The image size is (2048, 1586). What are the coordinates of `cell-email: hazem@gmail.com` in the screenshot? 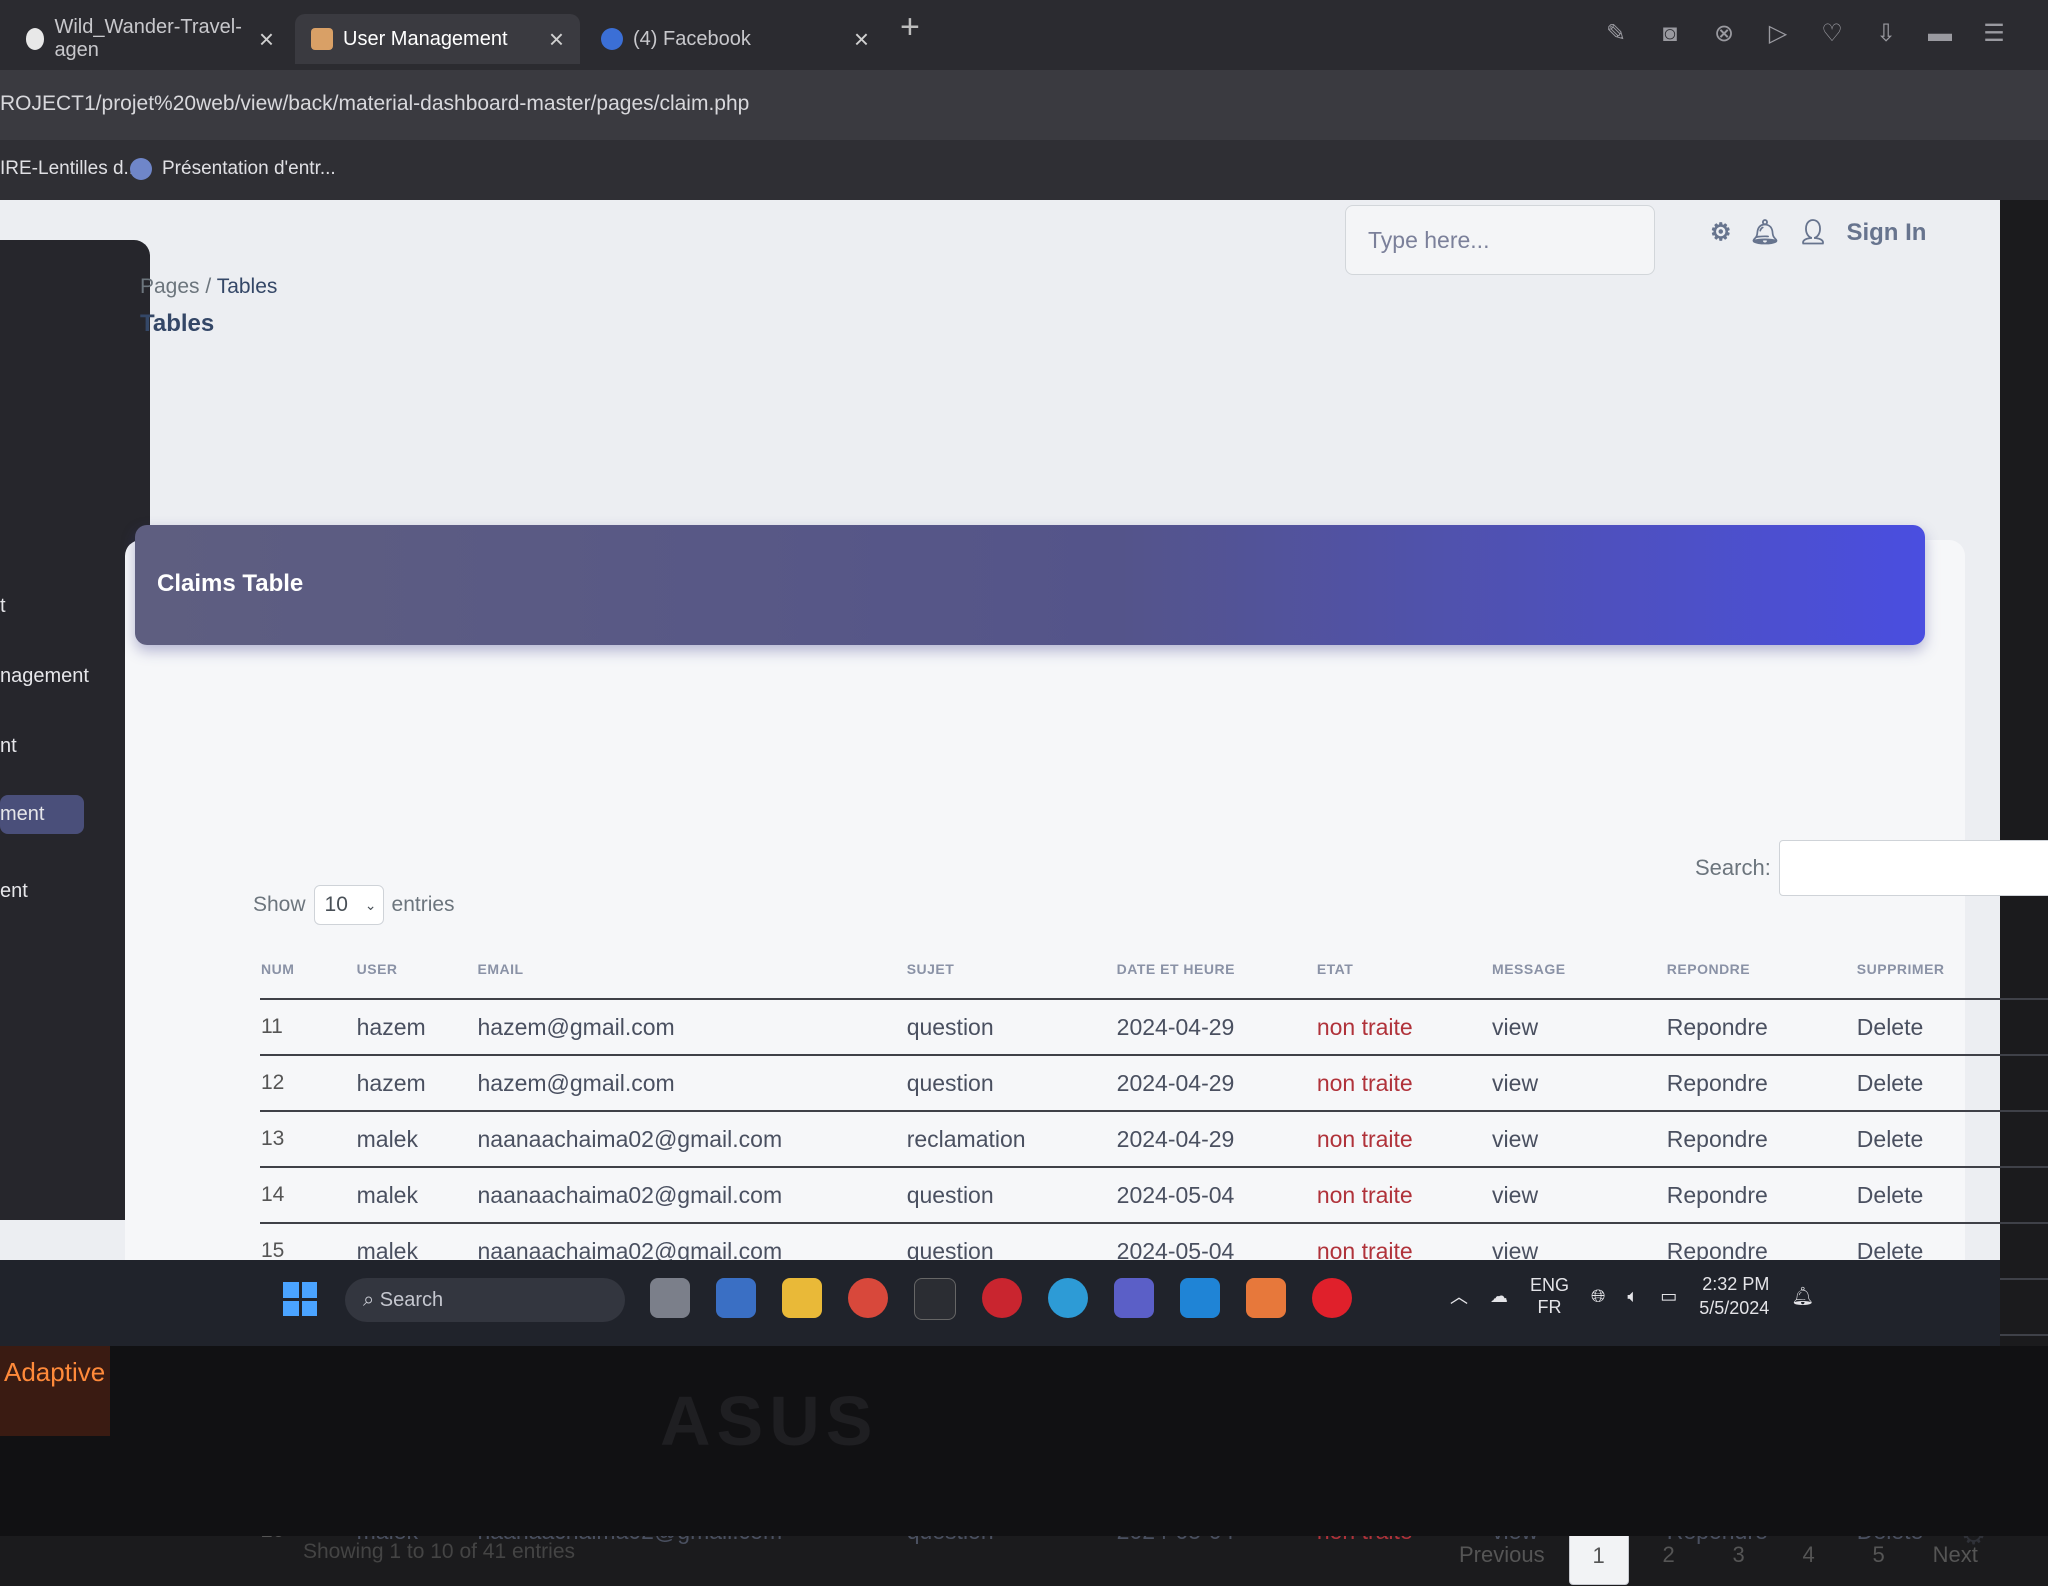 It's located at (691, 1082).